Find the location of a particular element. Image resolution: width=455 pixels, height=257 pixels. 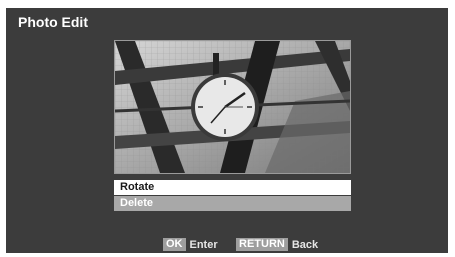

ok-key: OK is located at coordinates (174, 244).